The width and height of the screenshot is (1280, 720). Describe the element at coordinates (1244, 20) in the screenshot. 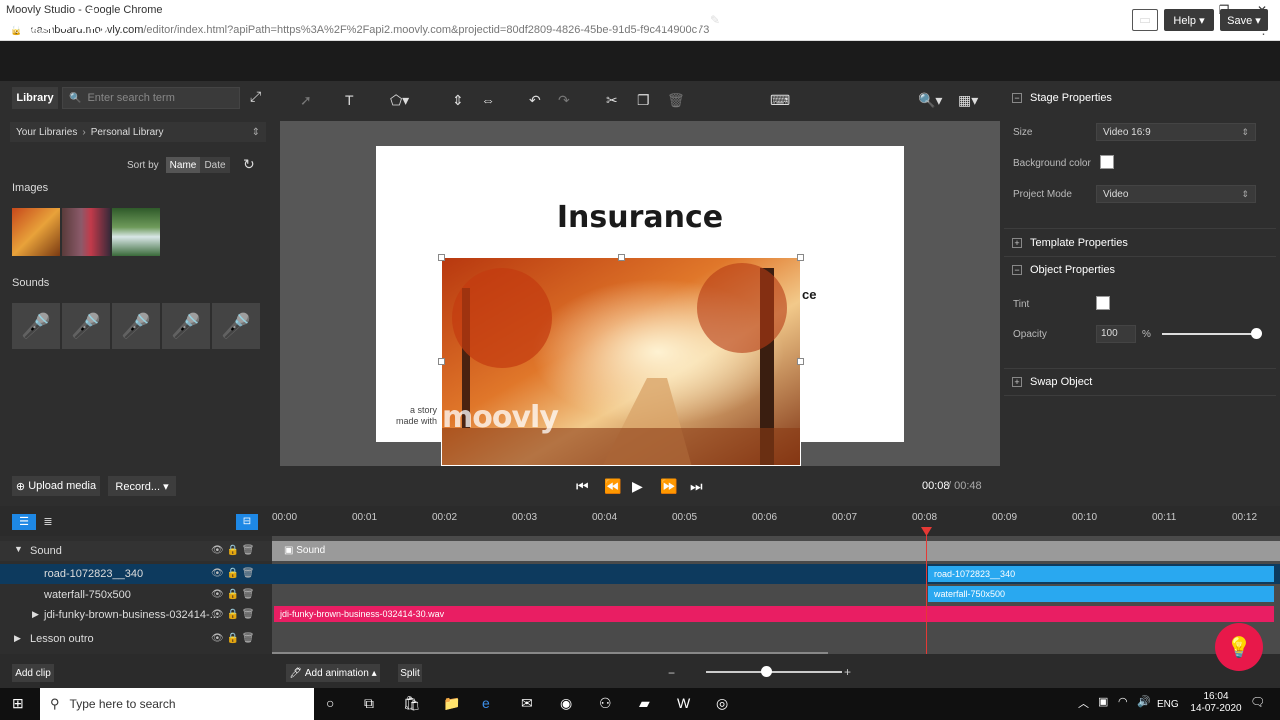

I see `save-button: Save ▾` at that location.